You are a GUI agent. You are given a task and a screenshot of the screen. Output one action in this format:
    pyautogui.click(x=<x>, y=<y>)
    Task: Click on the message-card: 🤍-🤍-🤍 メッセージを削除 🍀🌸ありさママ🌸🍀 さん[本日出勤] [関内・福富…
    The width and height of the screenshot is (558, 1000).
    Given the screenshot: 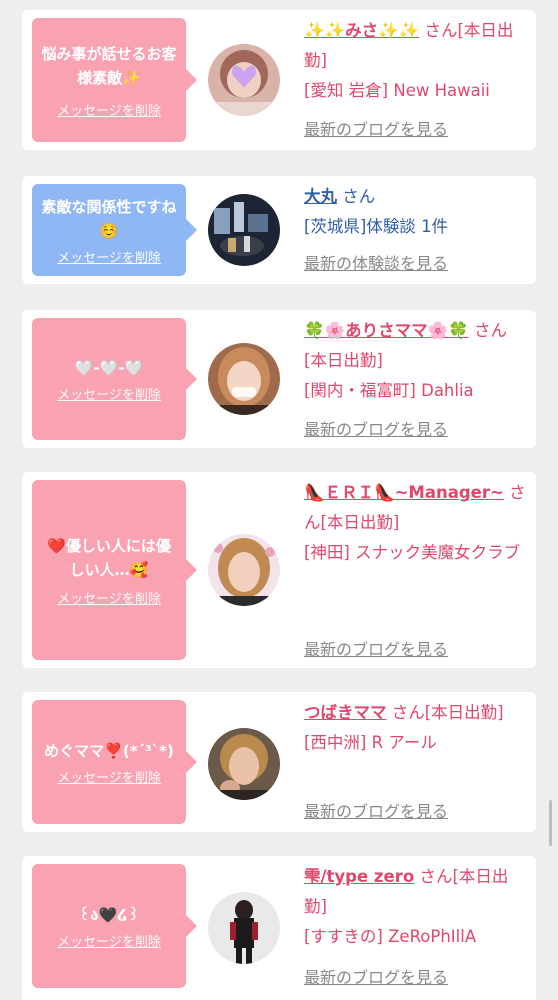 What is the action you would take?
    pyautogui.click(x=279, y=379)
    